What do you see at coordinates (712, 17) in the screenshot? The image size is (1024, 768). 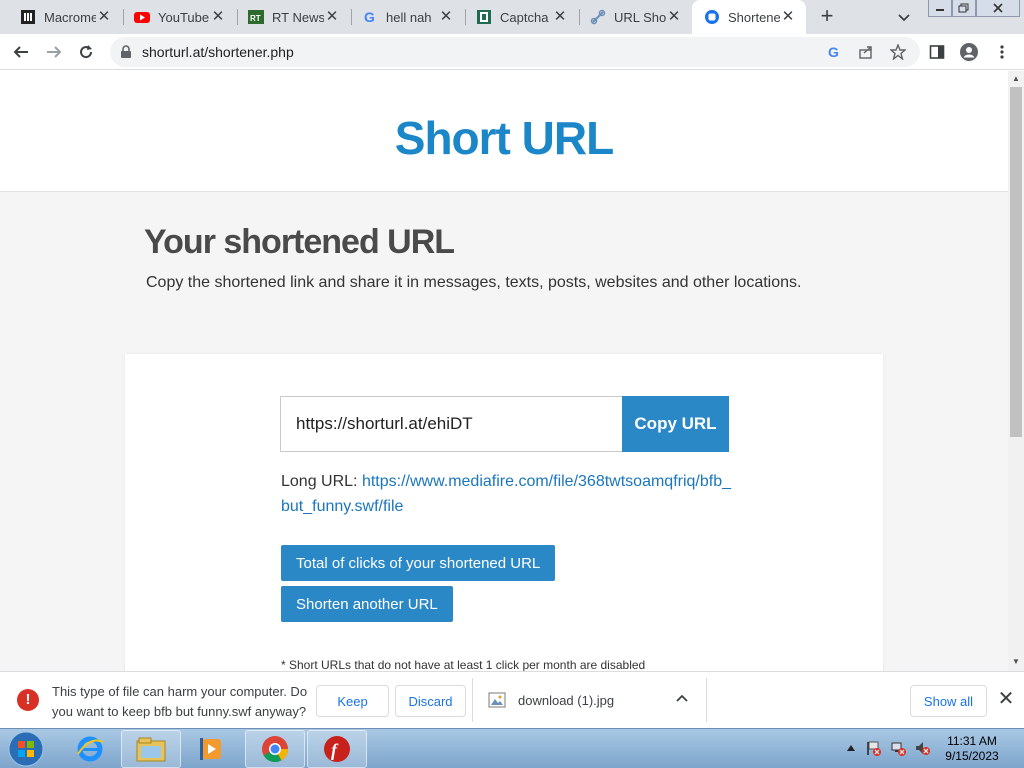 I see `shortener-icon` at bounding box center [712, 17].